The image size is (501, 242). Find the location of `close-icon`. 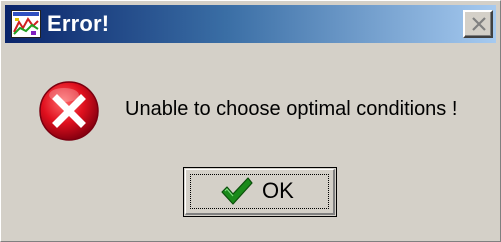

close-icon is located at coordinates (479, 24).